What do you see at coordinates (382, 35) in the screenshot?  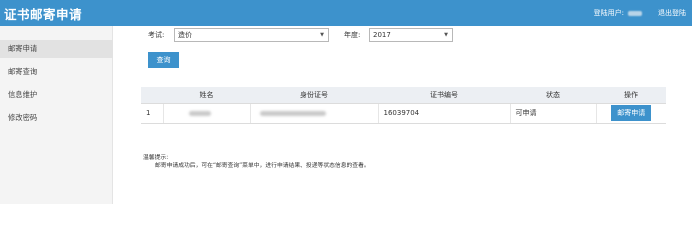 I see `year-select-value: 2017` at bounding box center [382, 35].